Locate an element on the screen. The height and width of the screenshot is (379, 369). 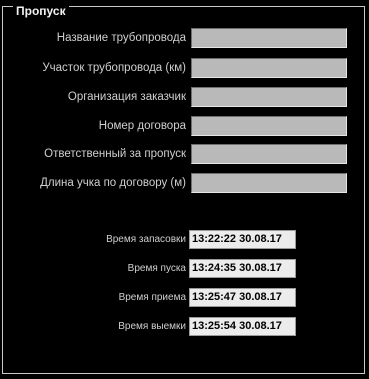
field-row-responsible: Ответственный за пропуск is located at coordinates (184, 154).